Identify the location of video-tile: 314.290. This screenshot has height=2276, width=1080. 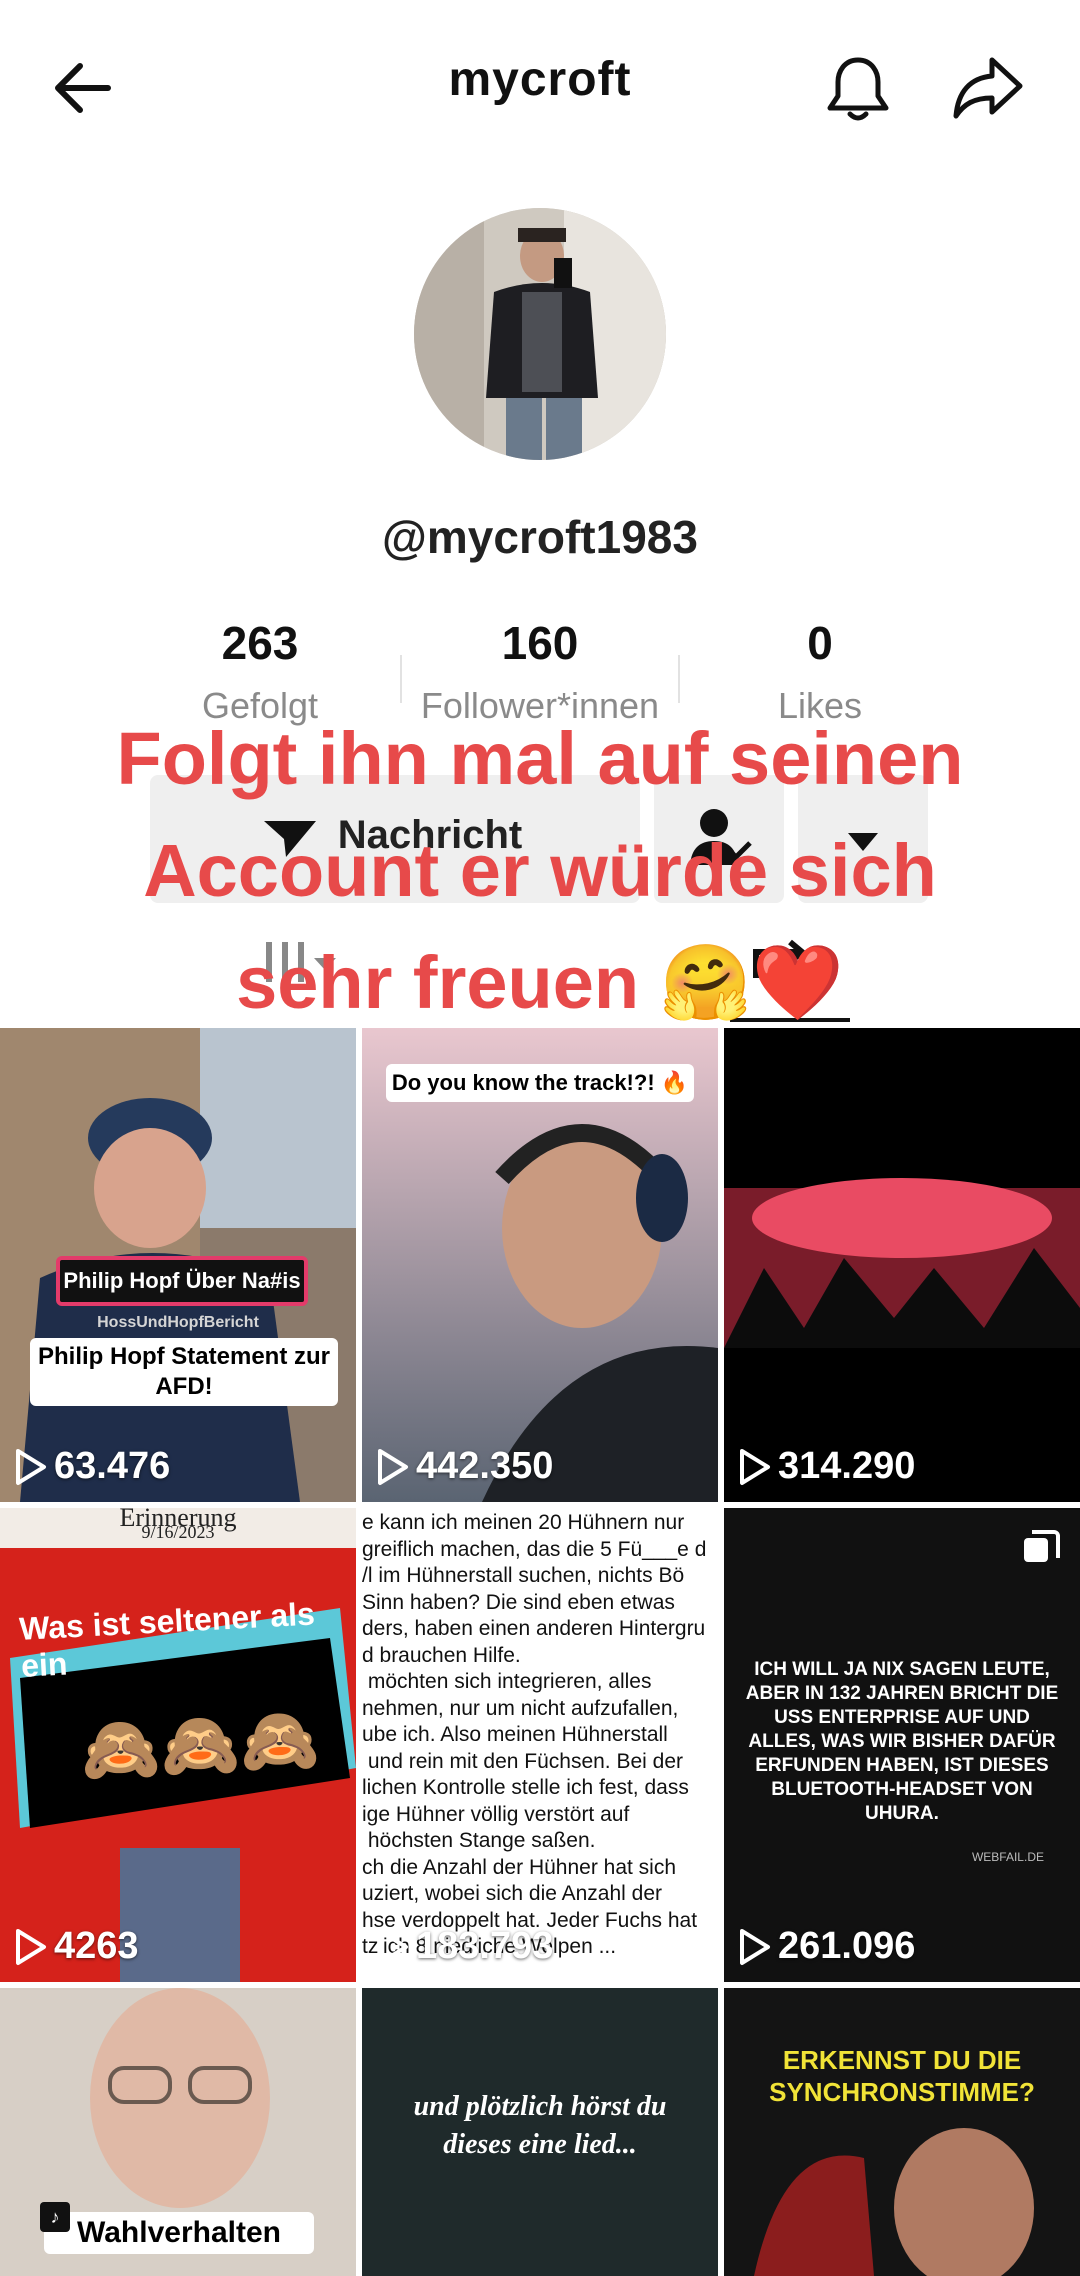
(902, 1265).